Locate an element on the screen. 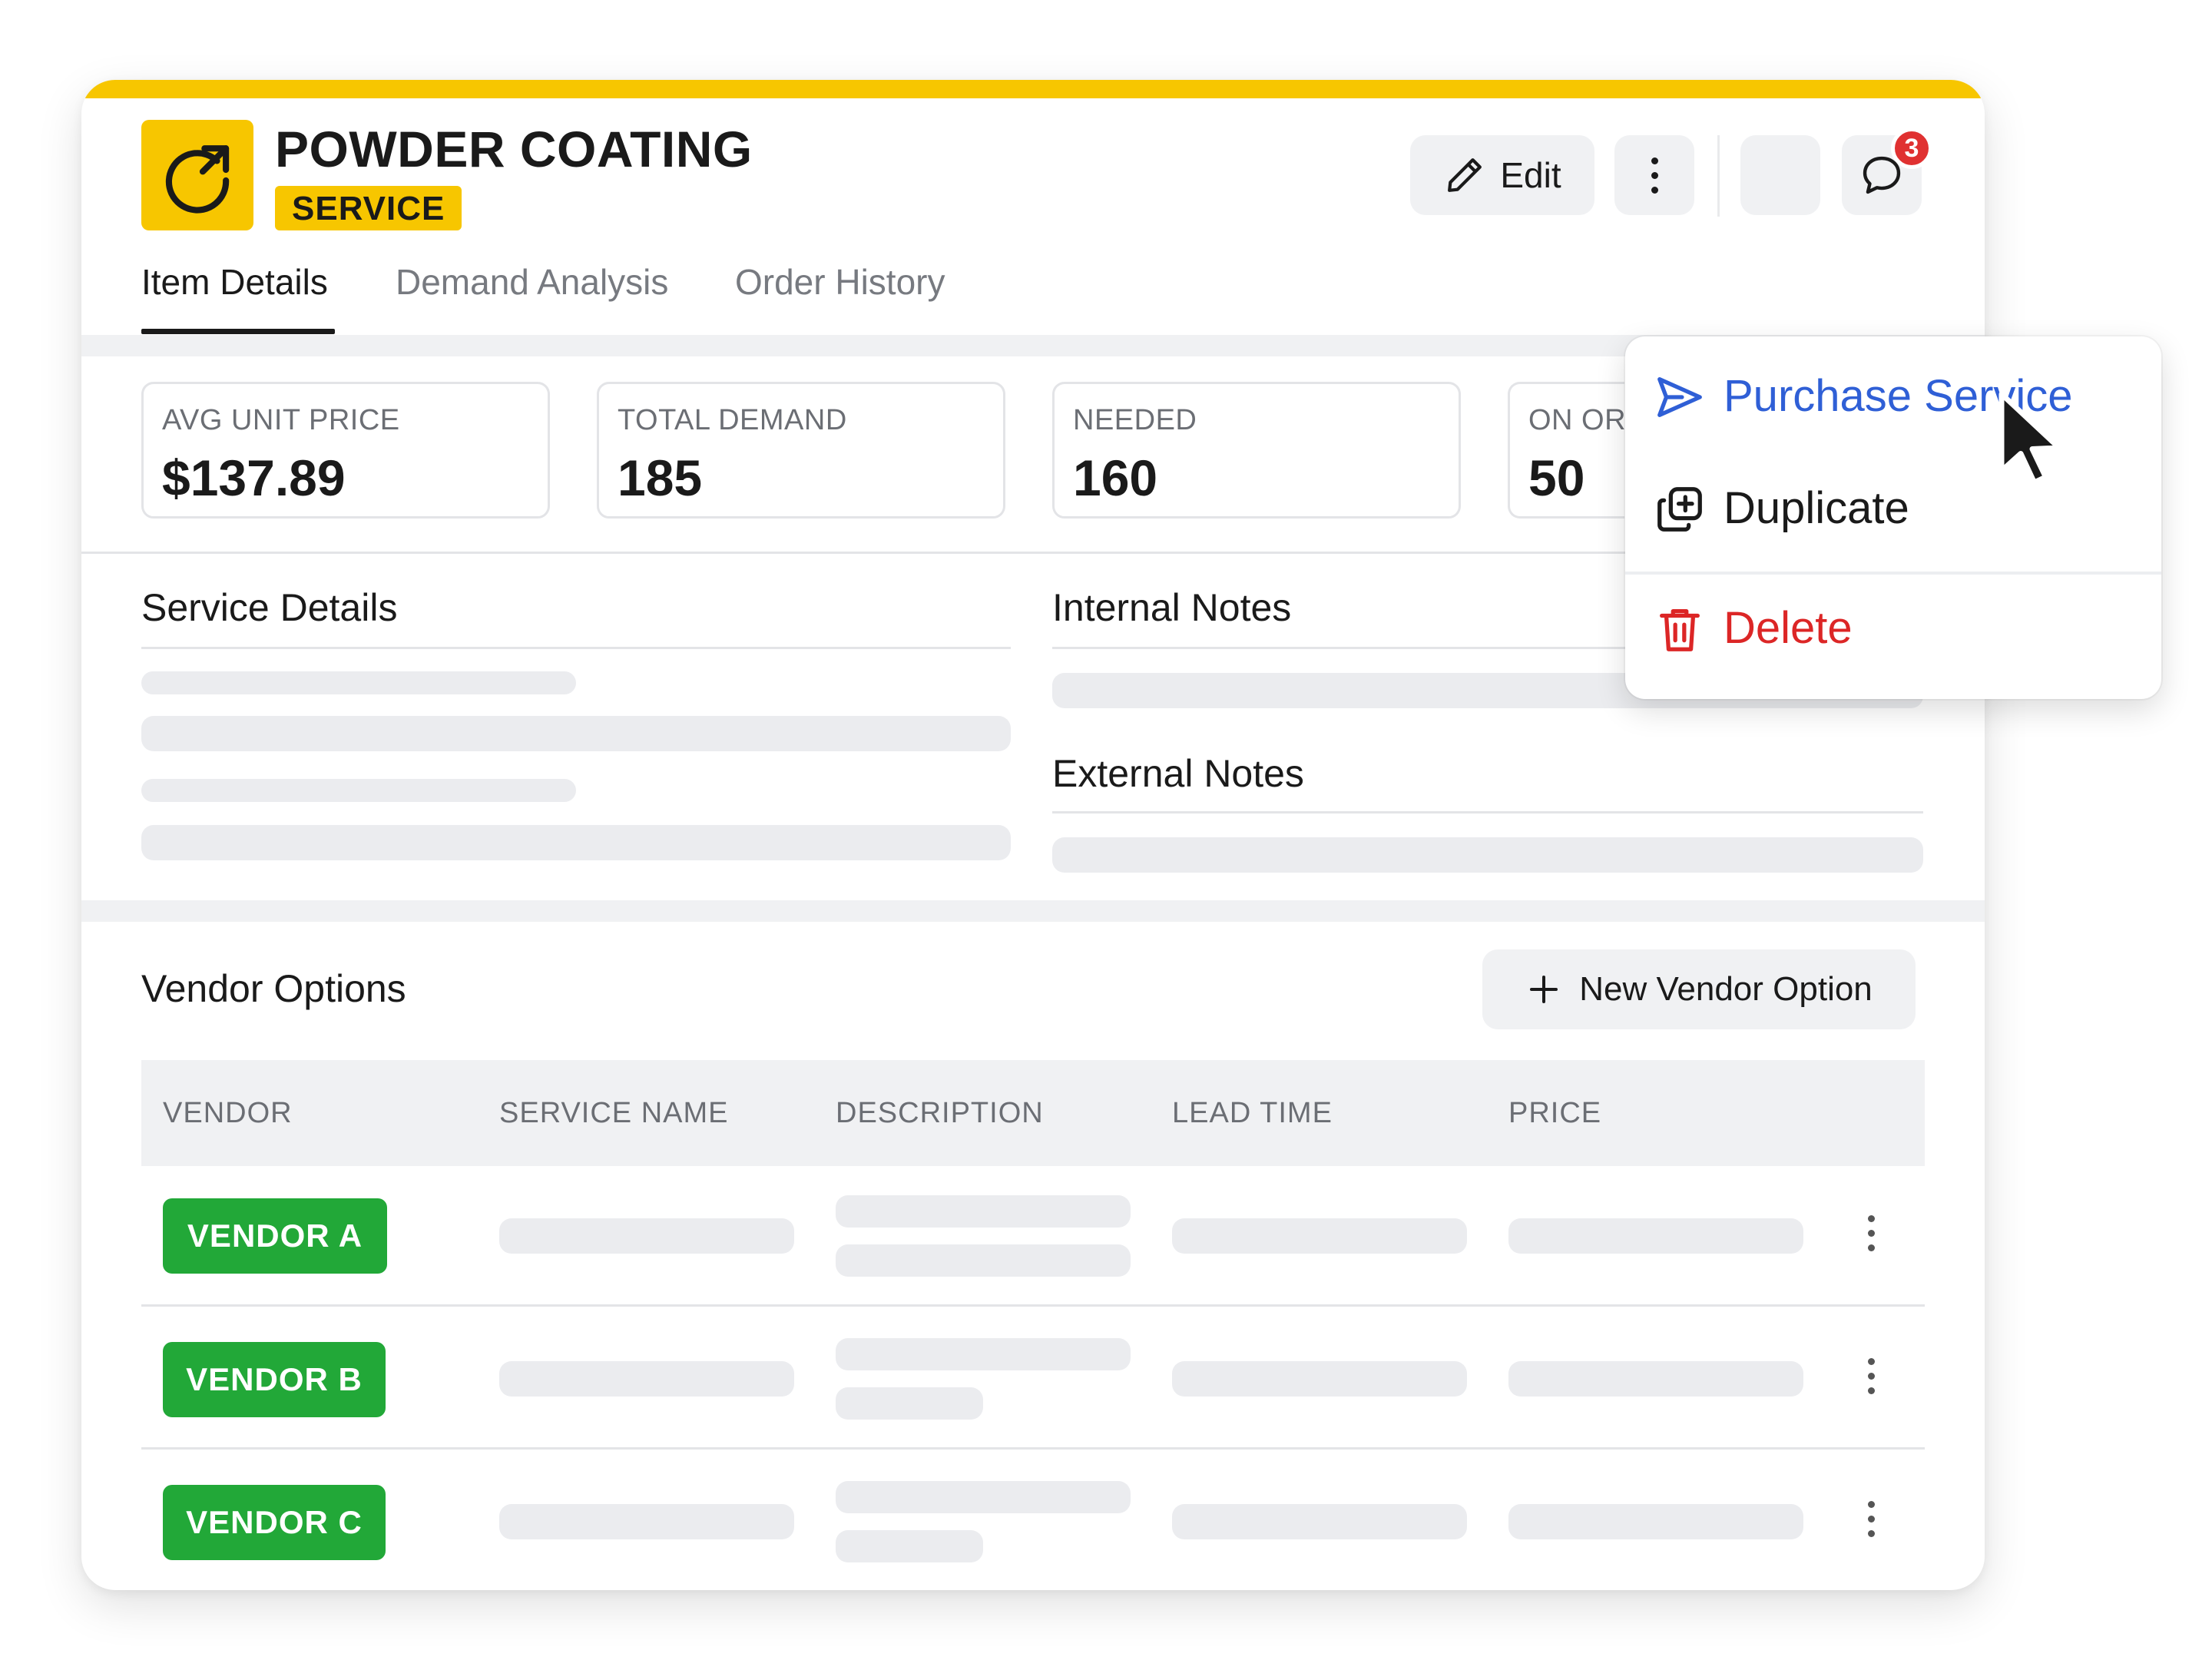 The width and height of the screenshot is (2212, 1660). stat-value: 185 is located at coordinates (661, 477).